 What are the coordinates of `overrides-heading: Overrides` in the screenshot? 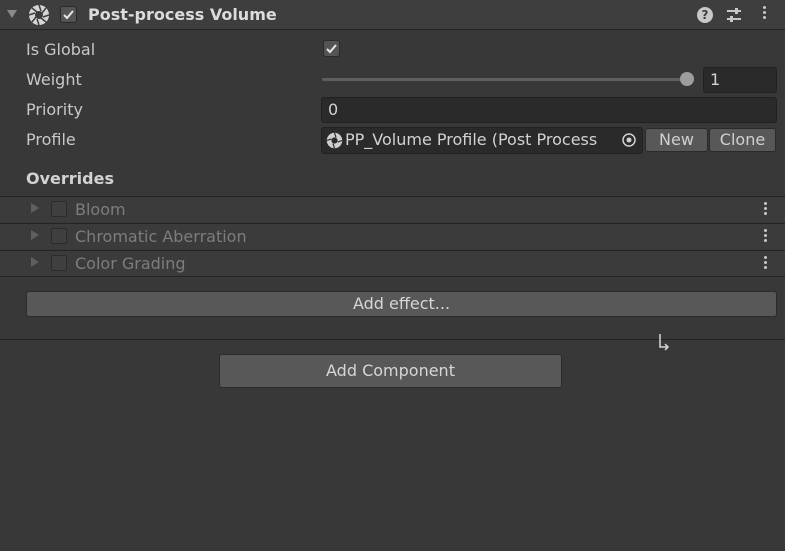 It's located at (70, 178).